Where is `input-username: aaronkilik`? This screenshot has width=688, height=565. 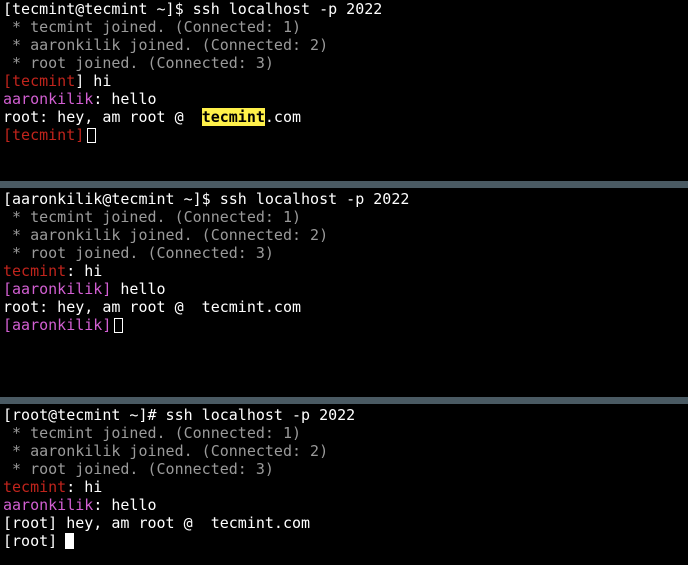 input-username: aaronkilik is located at coordinates (57, 325).